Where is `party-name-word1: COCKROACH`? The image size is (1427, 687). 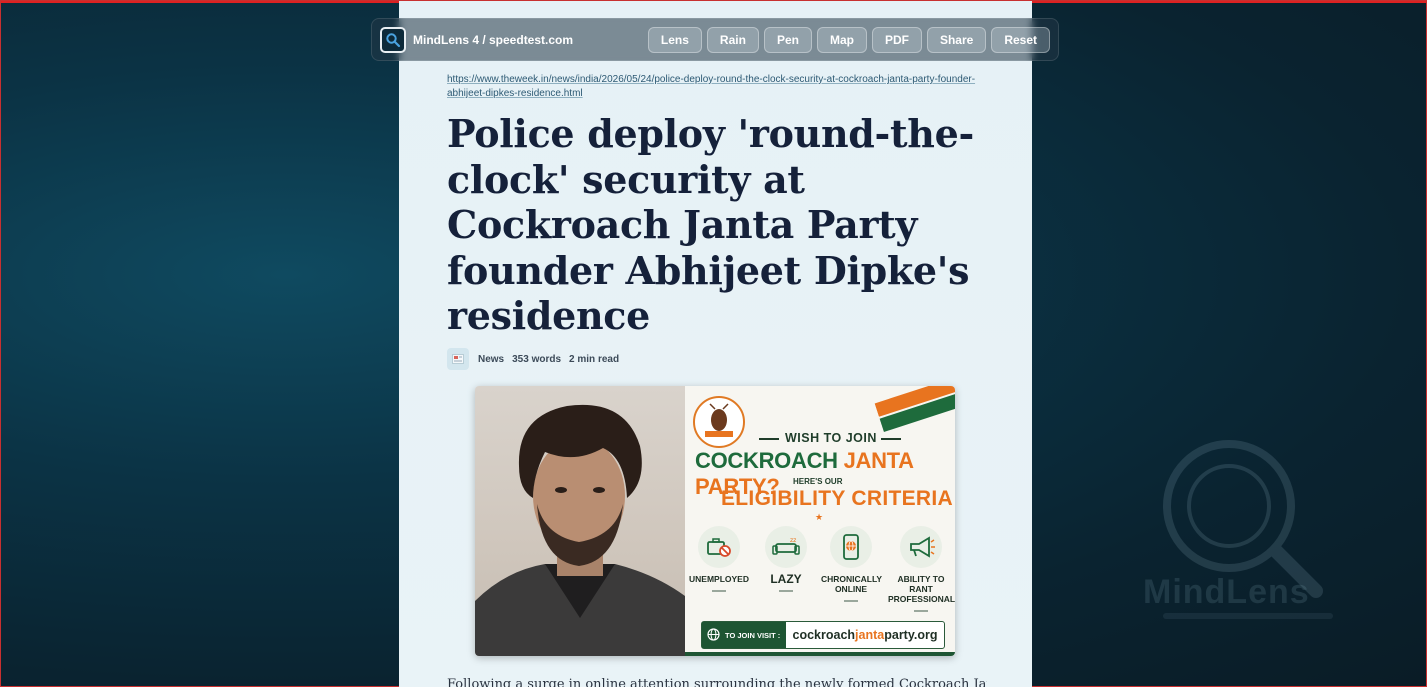
party-name-word1: COCKROACH is located at coordinates (766, 460).